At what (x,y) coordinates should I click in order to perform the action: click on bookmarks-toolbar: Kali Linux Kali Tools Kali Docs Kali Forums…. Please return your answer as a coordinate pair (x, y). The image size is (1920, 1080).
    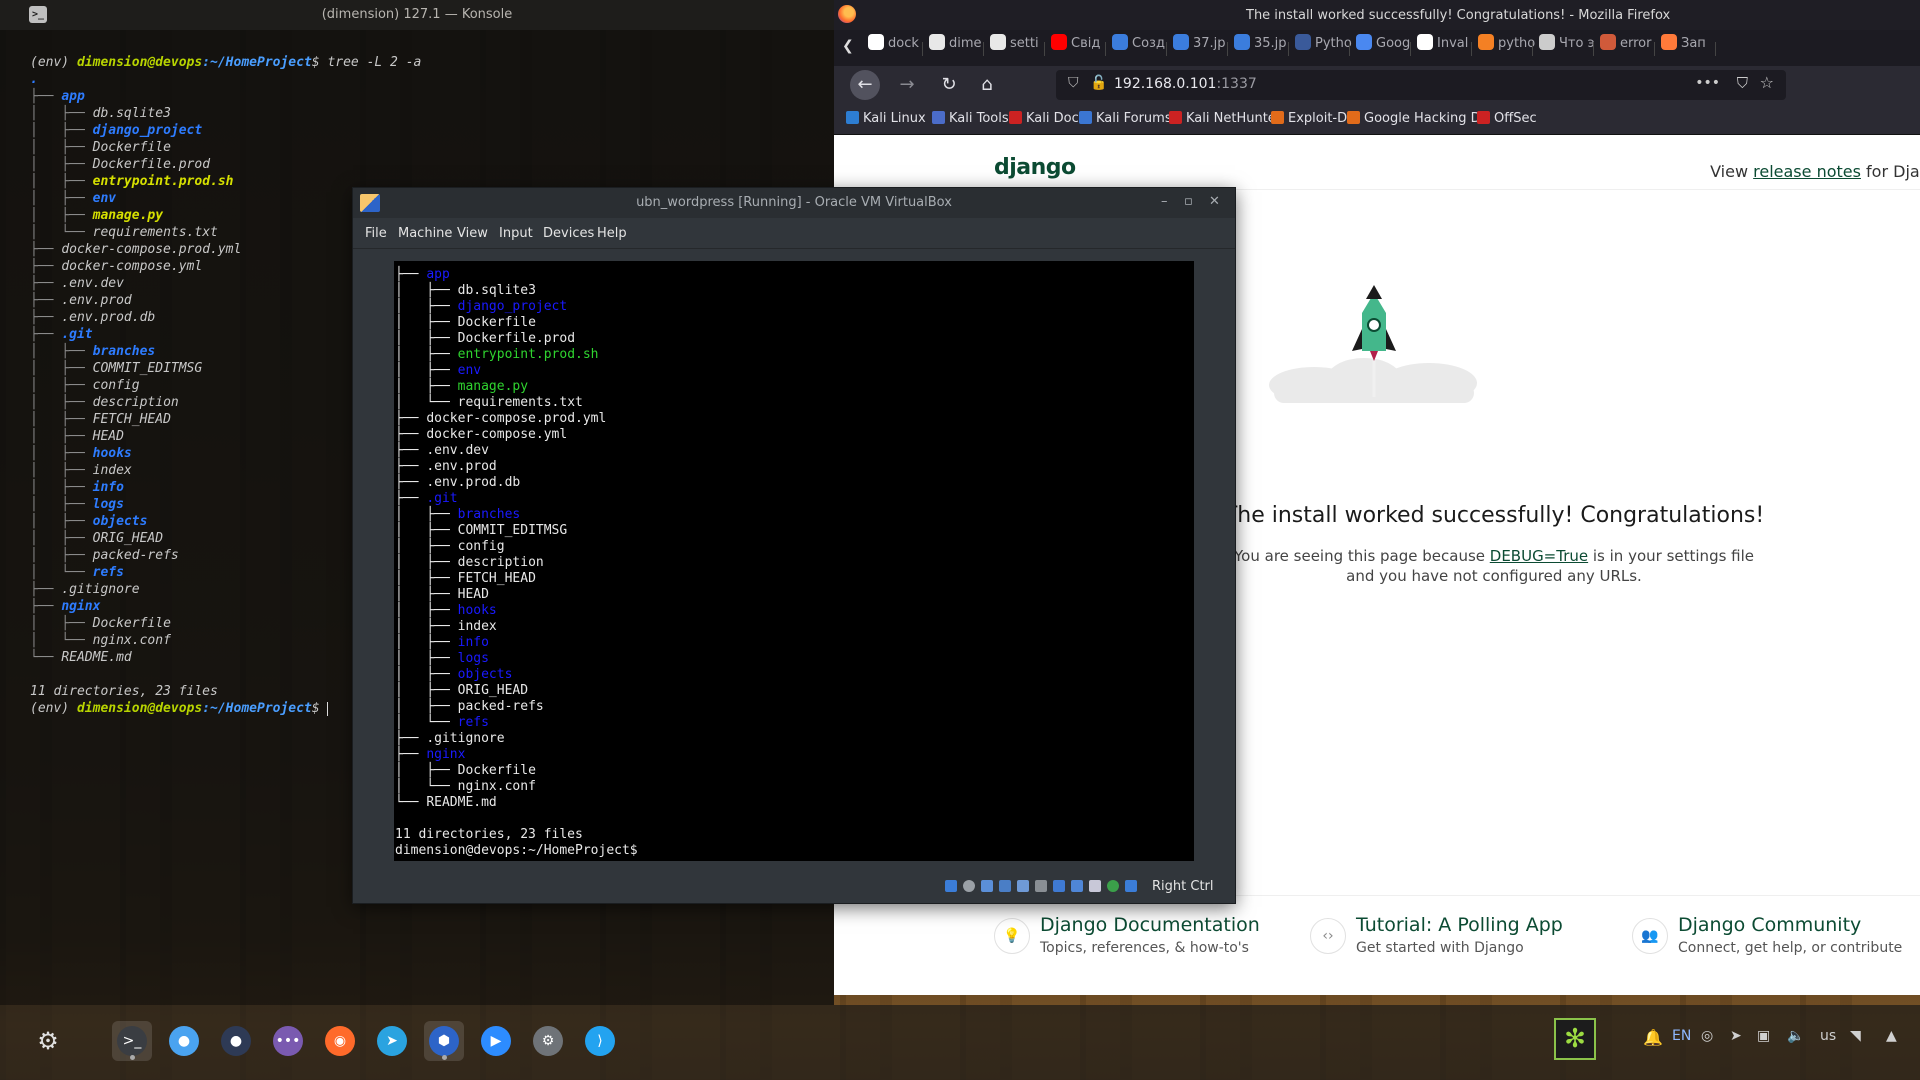
    Looking at the image, I should click on (1377, 119).